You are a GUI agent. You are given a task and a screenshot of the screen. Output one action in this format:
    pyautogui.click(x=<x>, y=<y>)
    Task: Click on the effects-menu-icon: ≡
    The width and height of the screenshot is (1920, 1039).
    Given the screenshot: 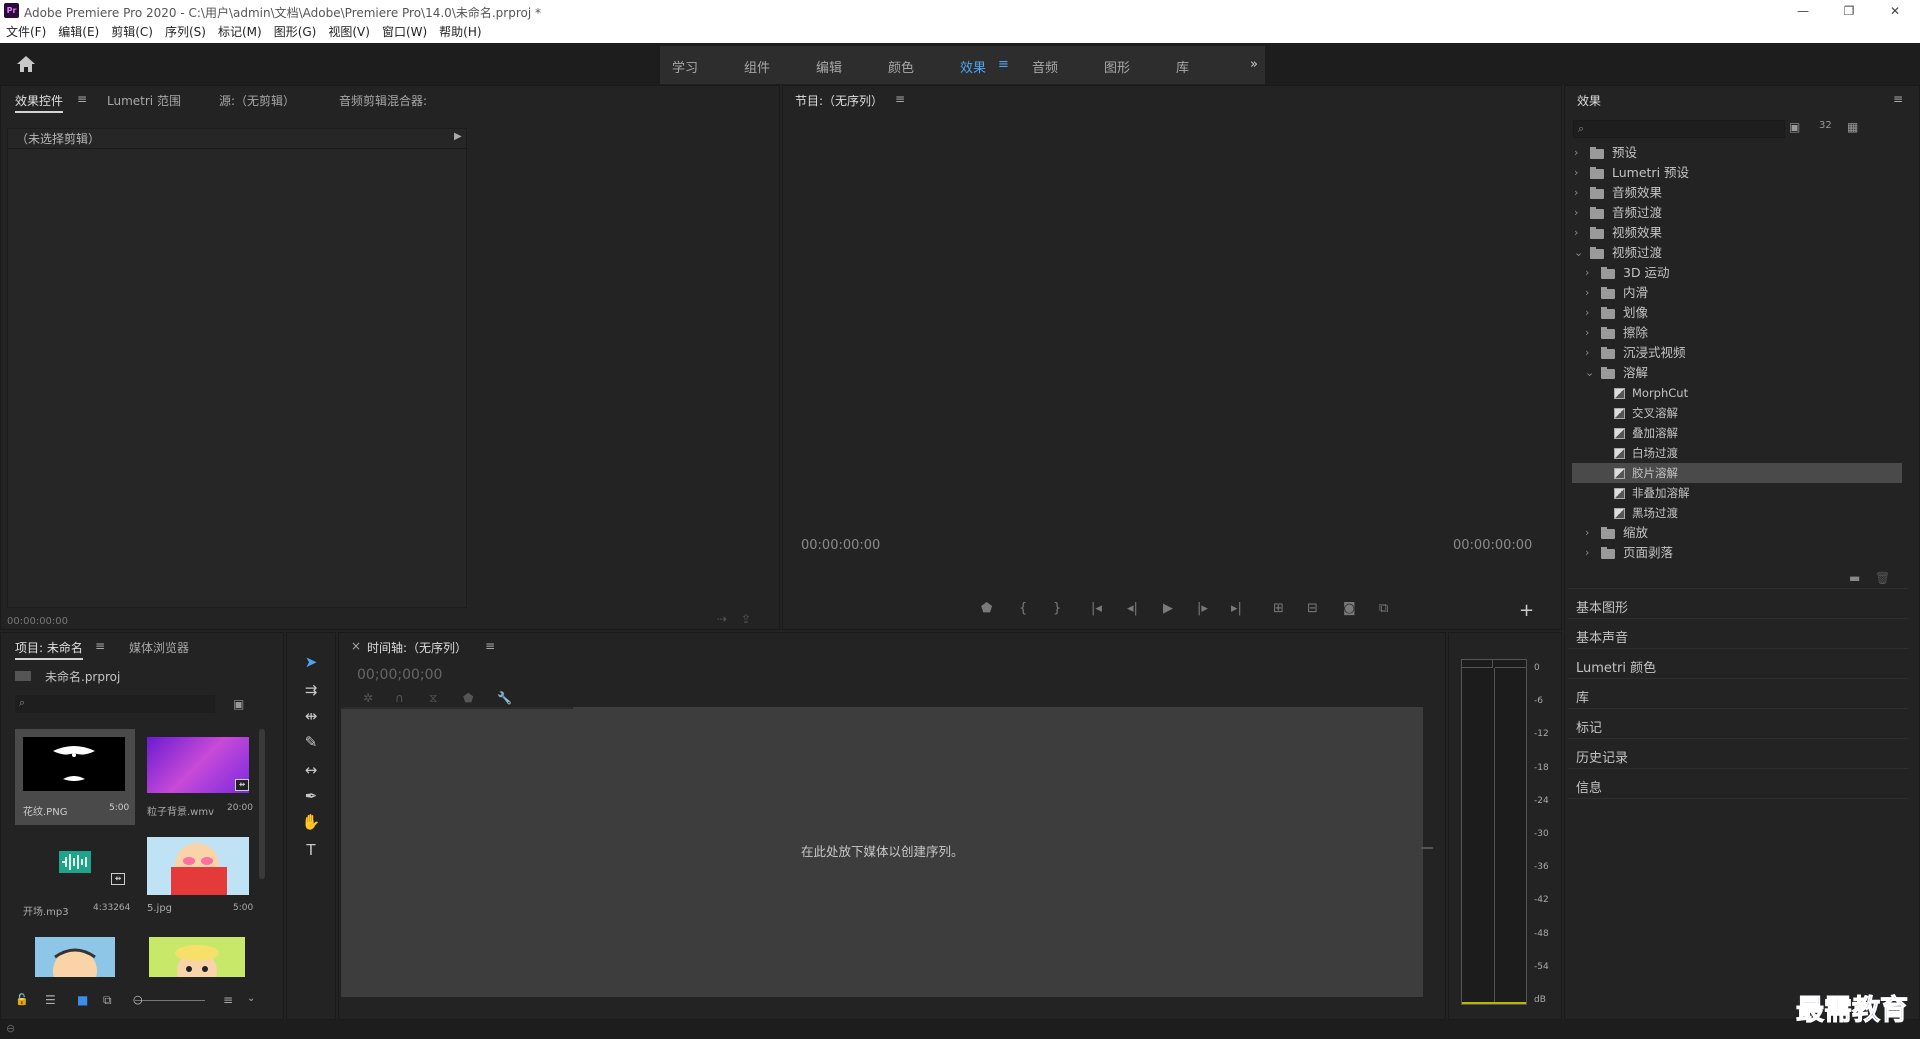 What is the action you would take?
    pyautogui.click(x=1898, y=99)
    